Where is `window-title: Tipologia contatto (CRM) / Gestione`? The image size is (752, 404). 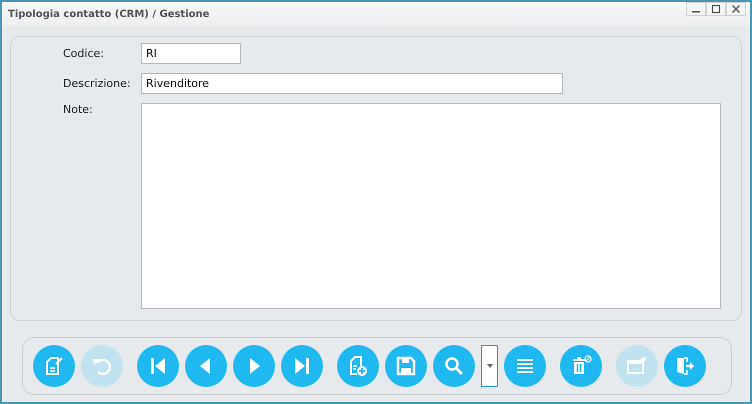 window-title: Tipologia contatto (CRM) / Gestione is located at coordinates (109, 14).